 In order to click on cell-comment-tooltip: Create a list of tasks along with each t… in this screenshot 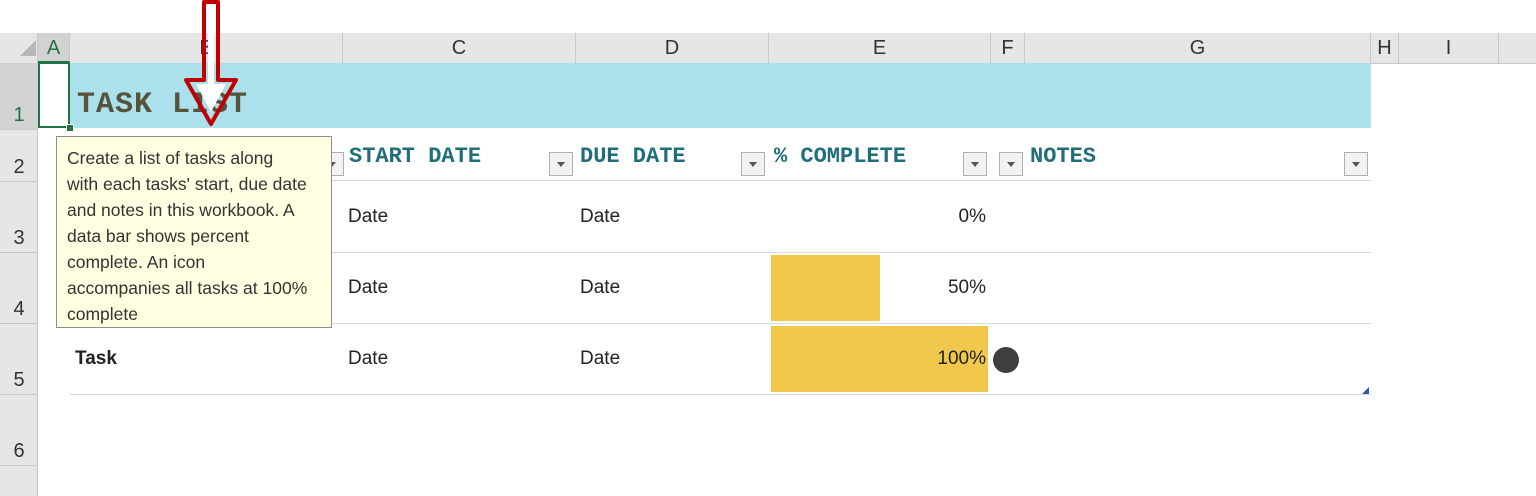, I will do `click(194, 232)`.